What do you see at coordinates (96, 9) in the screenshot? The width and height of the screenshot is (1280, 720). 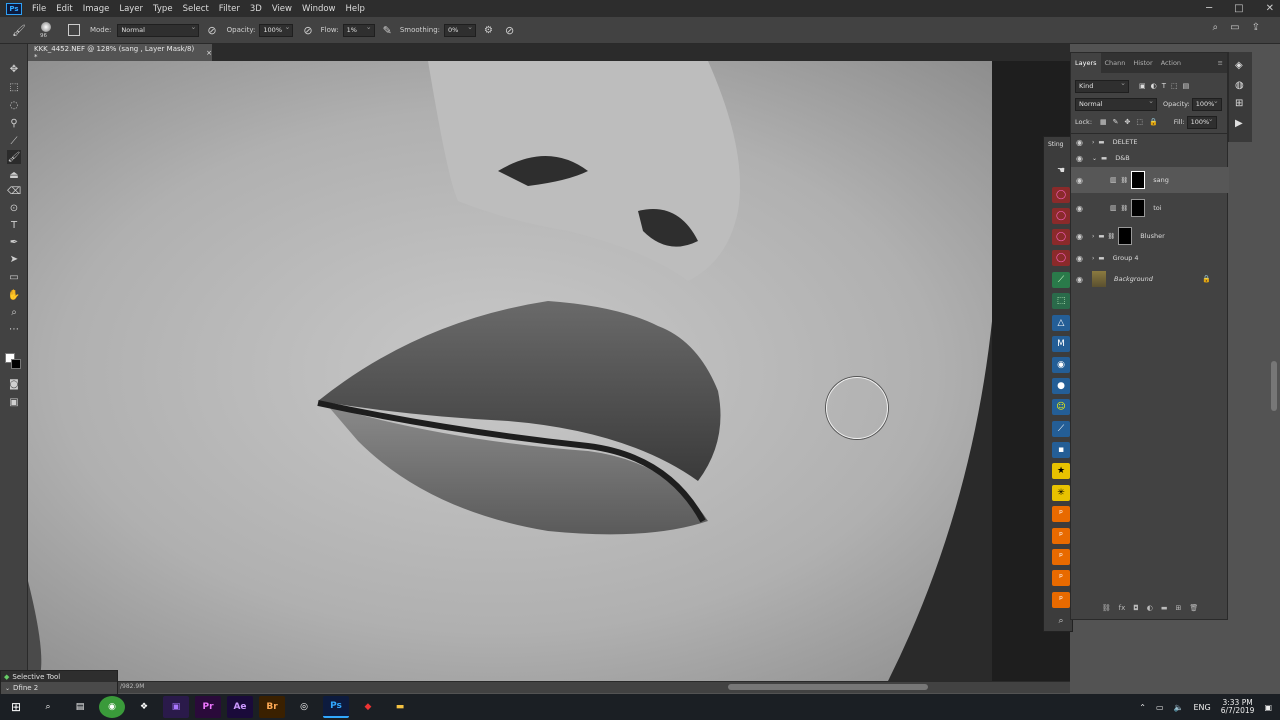 I see `menu-image: Image` at bounding box center [96, 9].